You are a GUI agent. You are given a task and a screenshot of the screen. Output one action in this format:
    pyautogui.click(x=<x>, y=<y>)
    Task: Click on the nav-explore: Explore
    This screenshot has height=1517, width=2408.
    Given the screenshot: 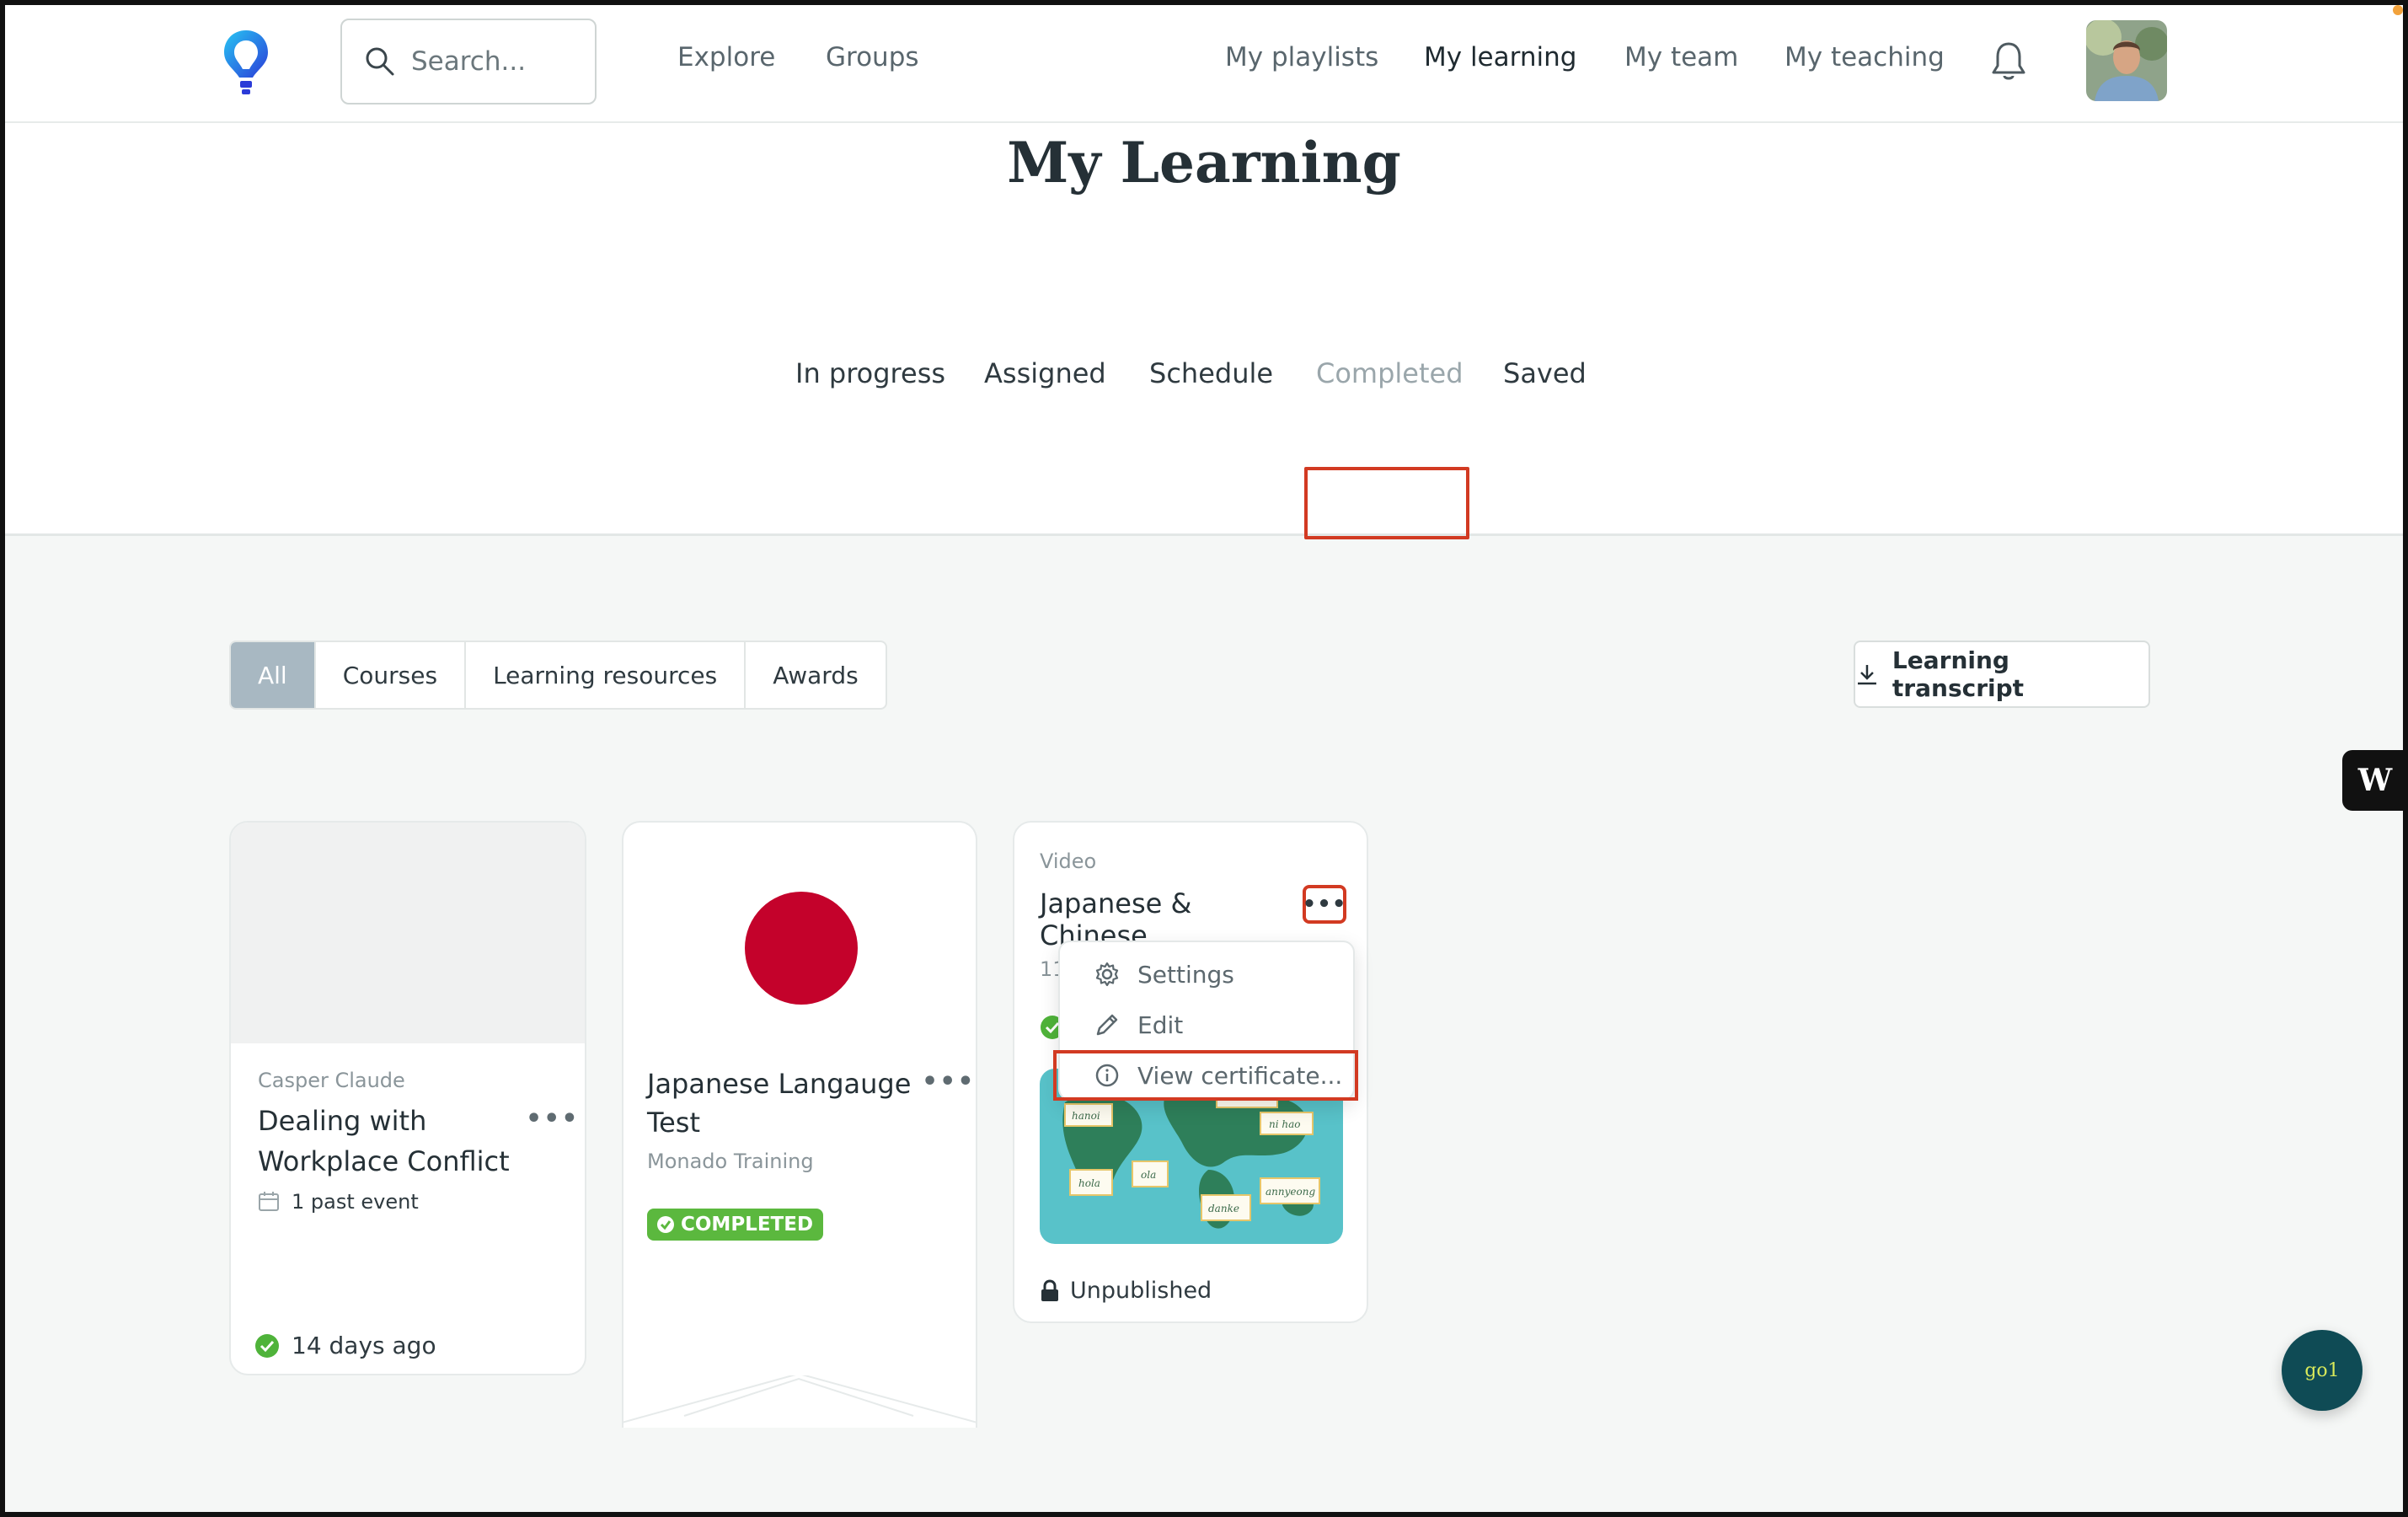 What is the action you would take?
    pyautogui.click(x=726, y=57)
    